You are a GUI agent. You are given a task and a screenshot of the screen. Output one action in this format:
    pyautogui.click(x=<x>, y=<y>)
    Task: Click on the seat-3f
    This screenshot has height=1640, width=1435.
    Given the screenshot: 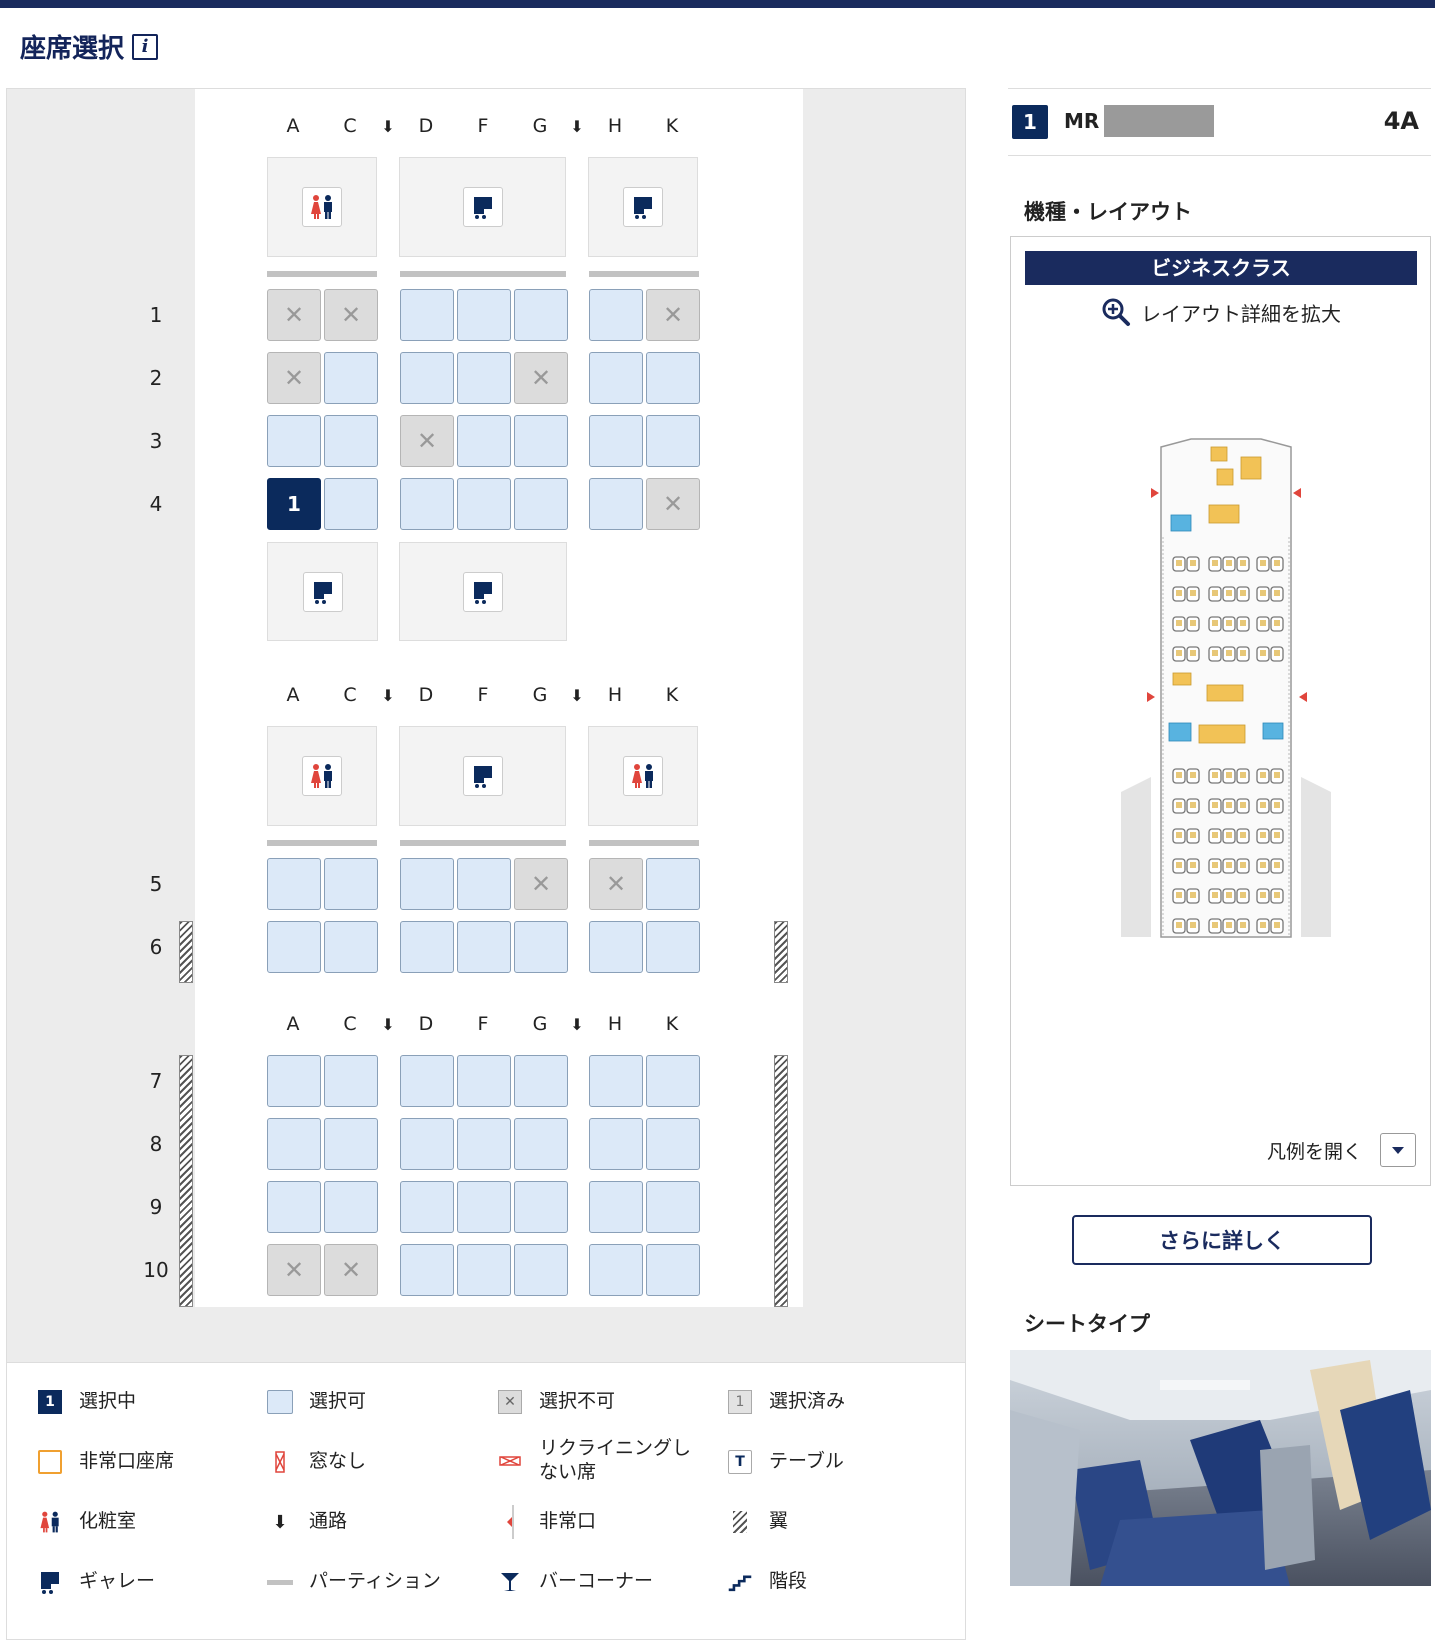 What is the action you would take?
    pyautogui.click(x=484, y=441)
    